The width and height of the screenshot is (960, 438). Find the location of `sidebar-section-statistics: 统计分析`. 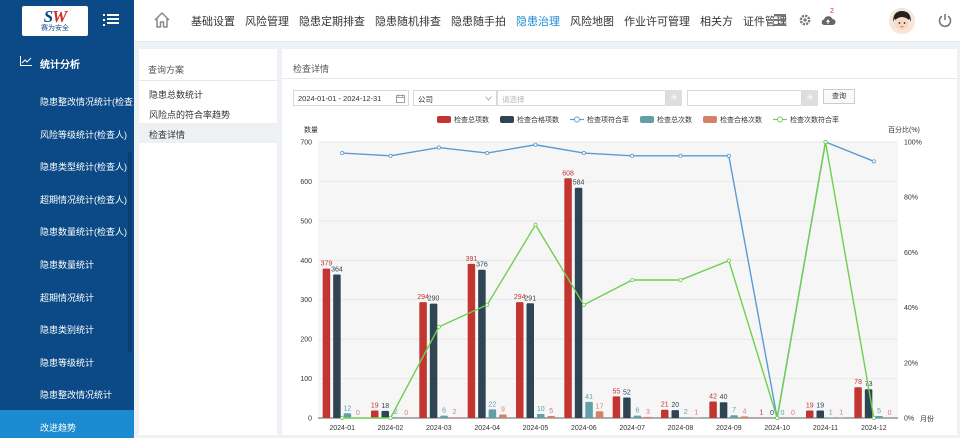

sidebar-section-statistics: 统计分析 is located at coordinates (67, 62).